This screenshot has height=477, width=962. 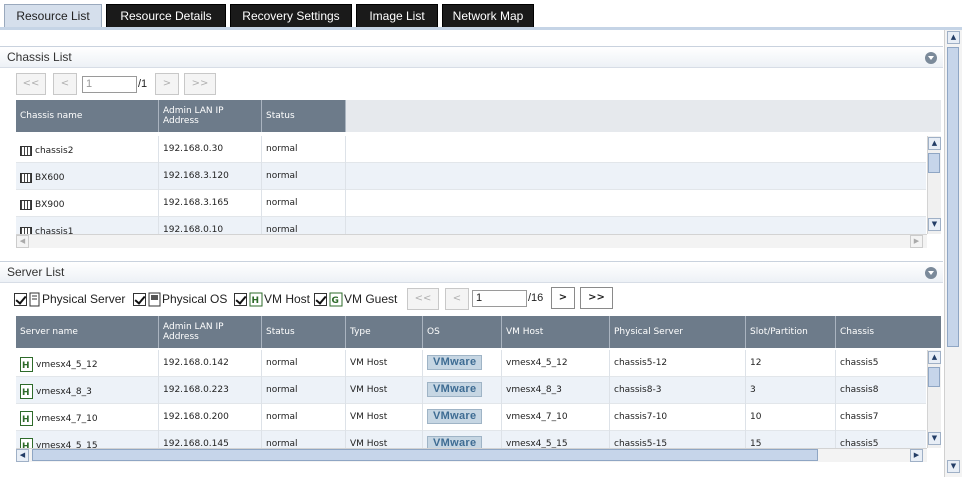 What do you see at coordinates (596, 298) in the screenshot?
I see `server-last-page-button: >>` at bounding box center [596, 298].